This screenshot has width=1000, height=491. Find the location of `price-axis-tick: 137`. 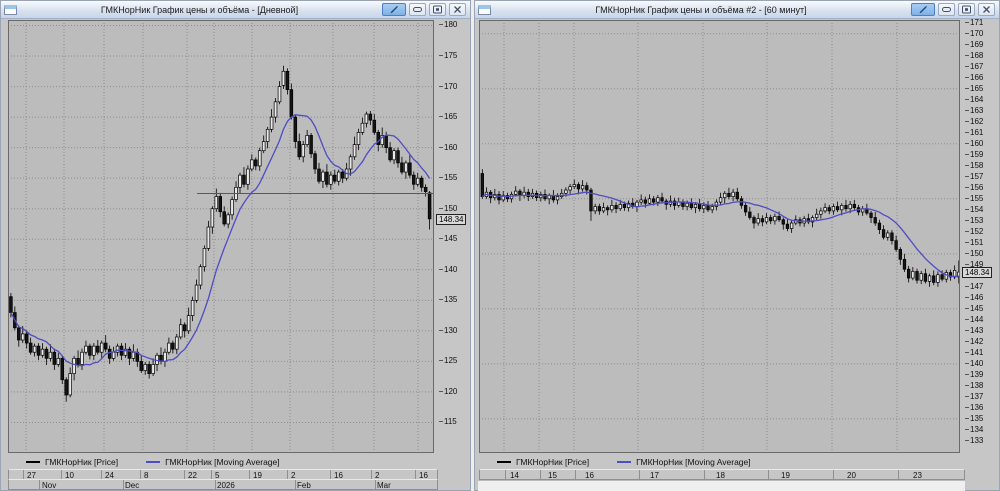

price-axis-tick: 137 is located at coordinates (974, 396).